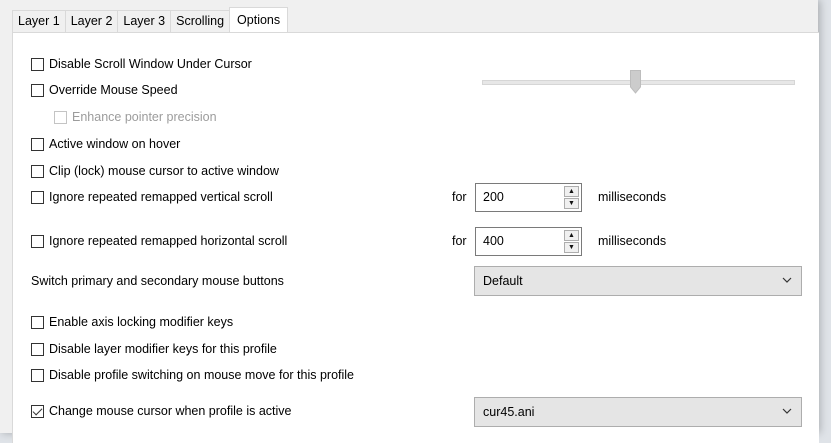  Describe the element at coordinates (638, 412) in the screenshot. I see `cursor-file-dropdown: cur45.ani` at that location.